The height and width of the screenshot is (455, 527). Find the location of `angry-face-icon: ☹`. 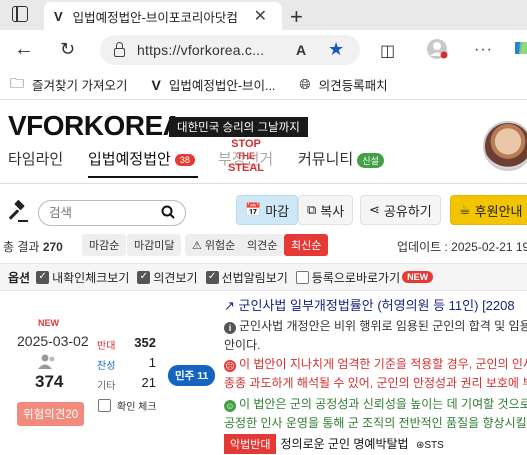

angry-face-icon: ☹ is located at coordinates (230, 366).